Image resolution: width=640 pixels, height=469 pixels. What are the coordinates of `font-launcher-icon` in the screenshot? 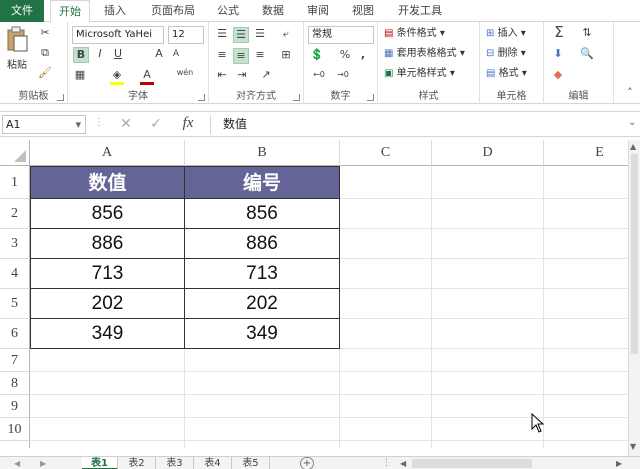 It's located at (201, 97).